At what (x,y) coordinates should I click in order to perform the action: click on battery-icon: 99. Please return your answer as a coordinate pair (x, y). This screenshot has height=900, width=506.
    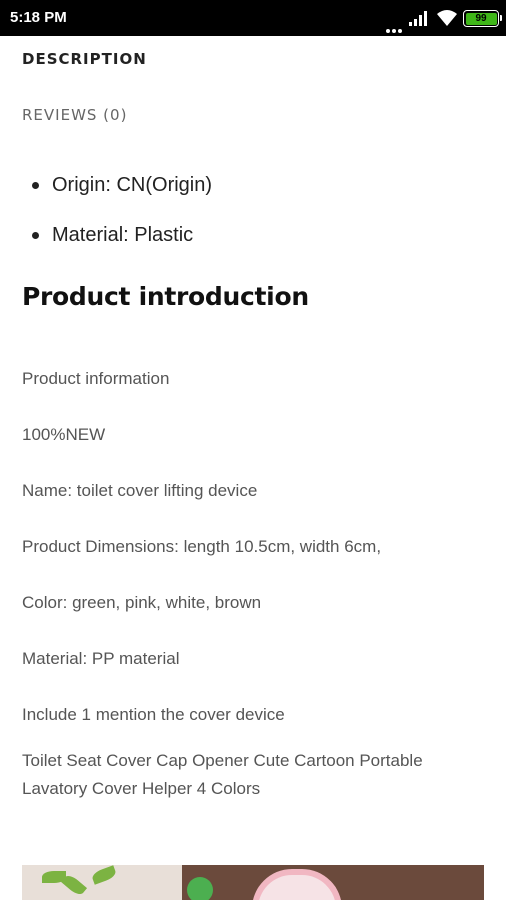
    Looking at the image, I should click on (482, 18).